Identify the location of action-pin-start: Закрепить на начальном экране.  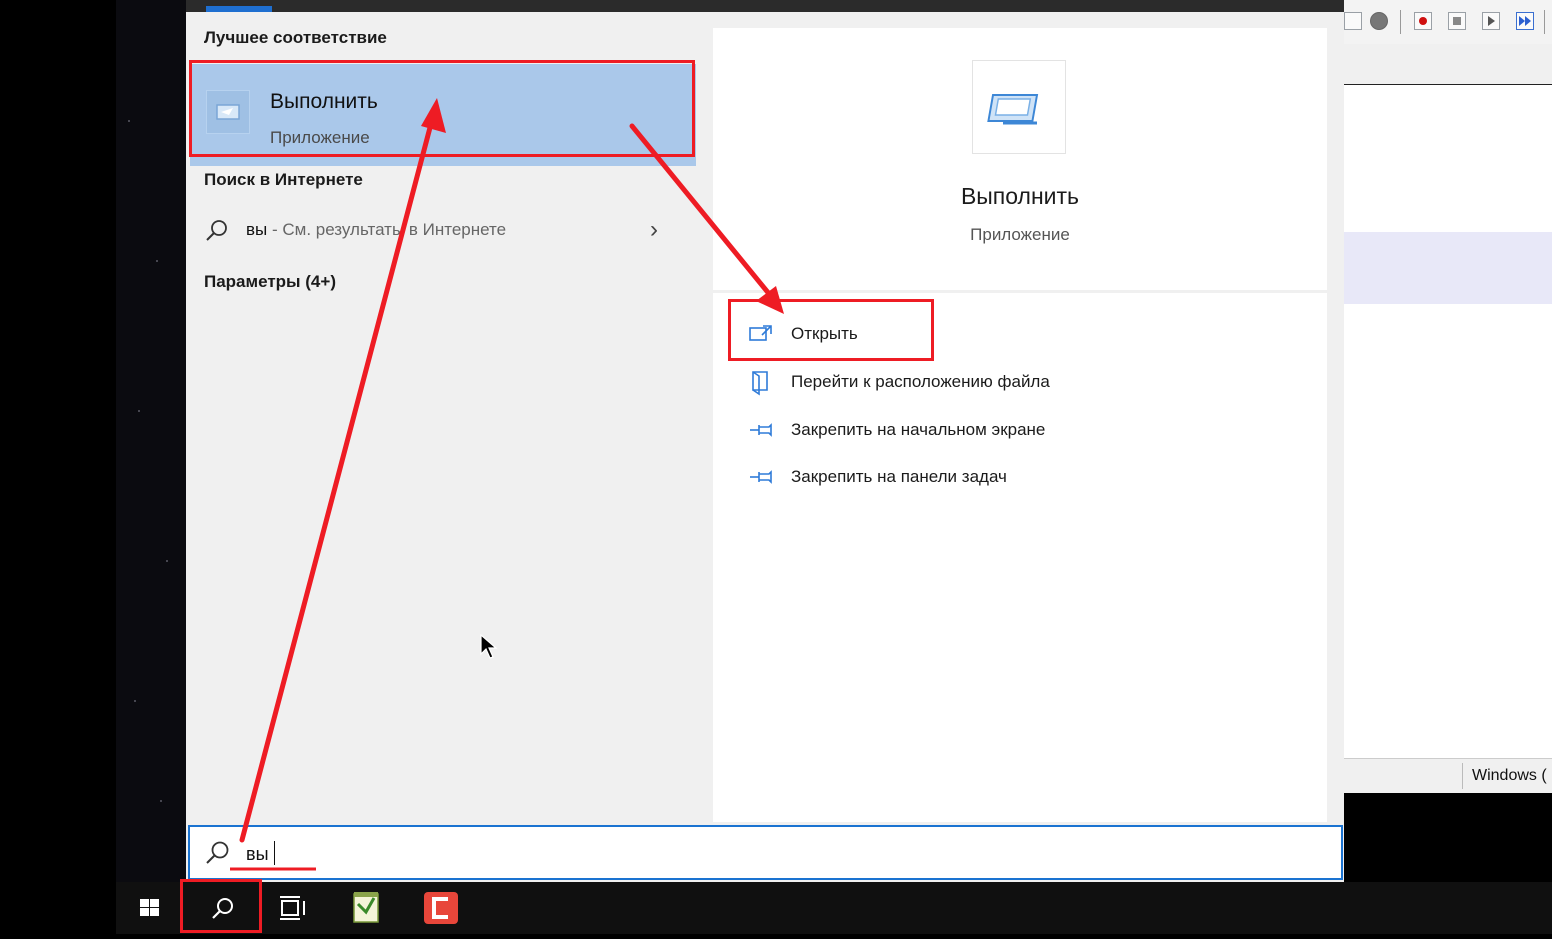
(993, 430).